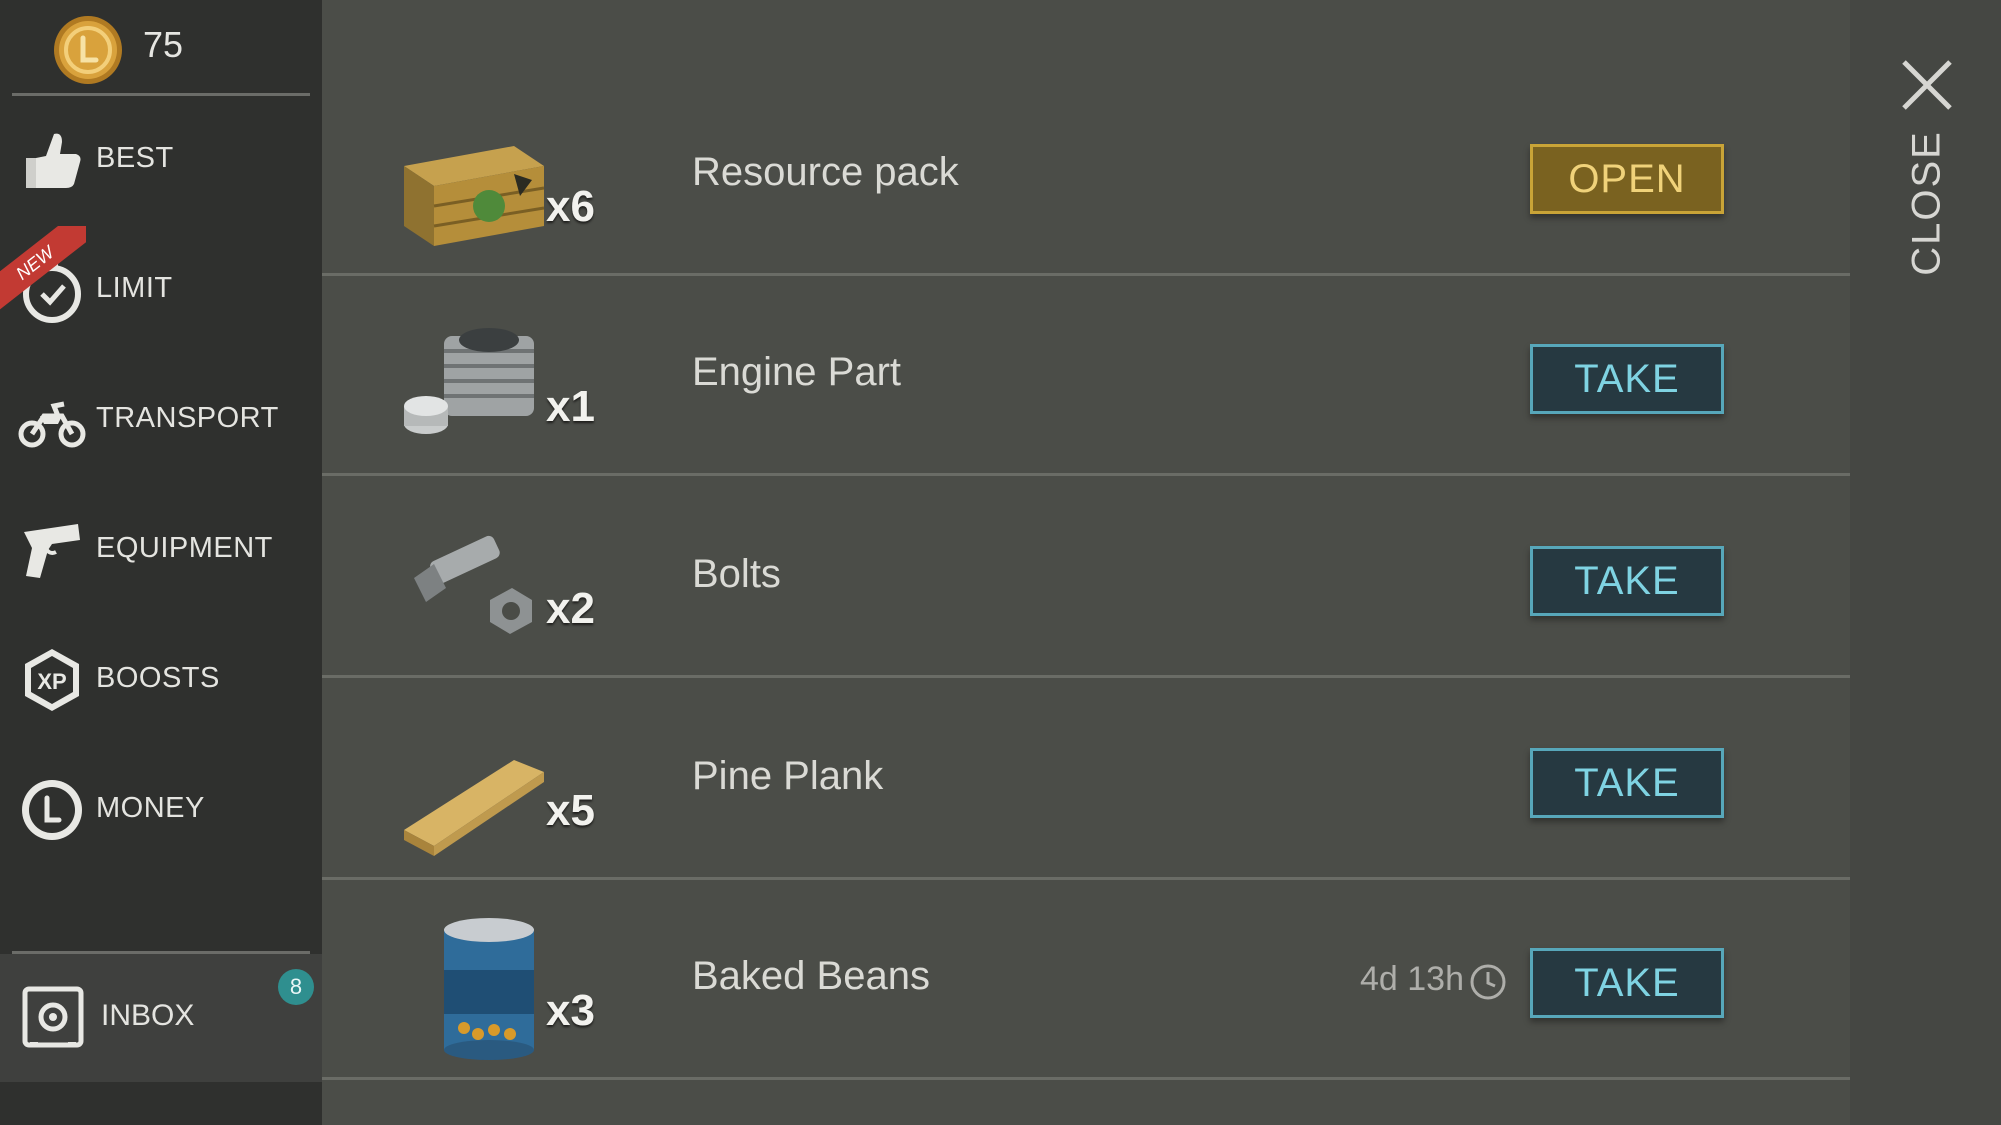 The image size is (2001, 1125). I want to click on engine-part-icon, so click(469, 381).